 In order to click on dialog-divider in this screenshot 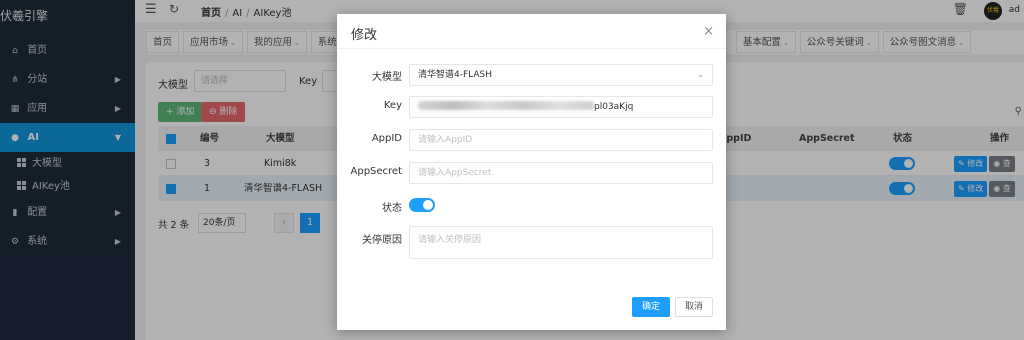, I will do `click(531, 48)`.